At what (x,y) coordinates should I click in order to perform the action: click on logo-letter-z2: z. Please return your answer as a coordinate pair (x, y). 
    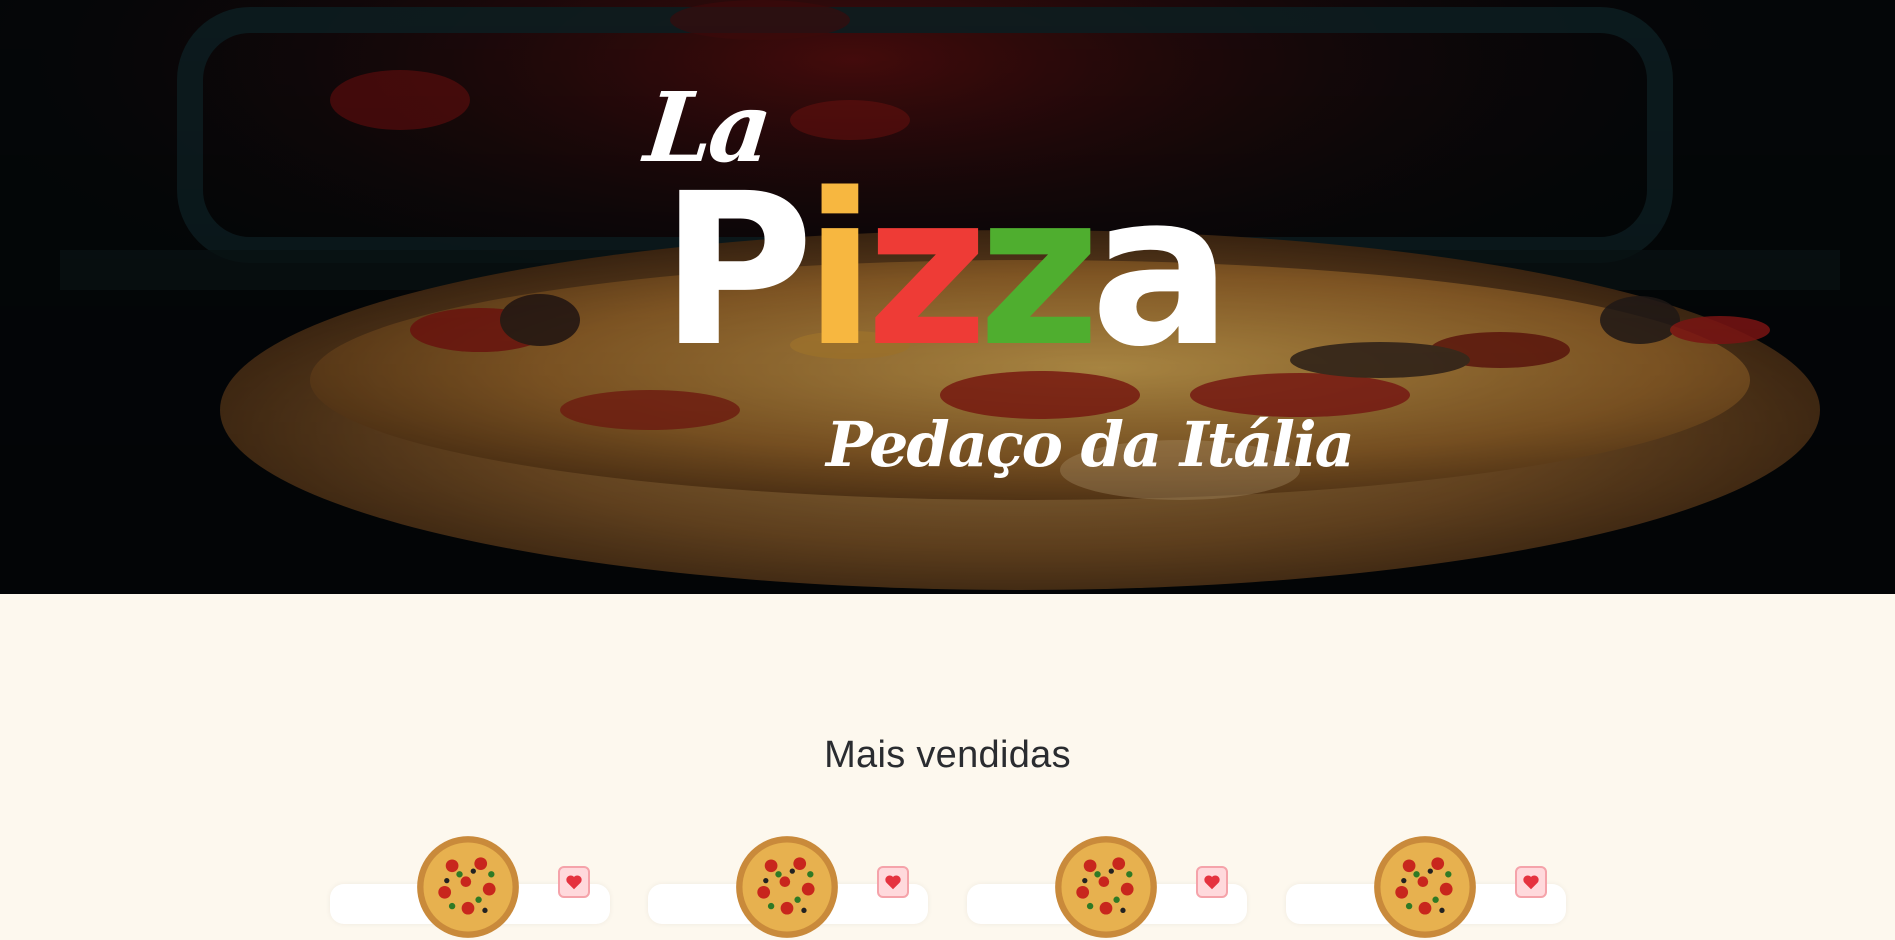
    Looking at the image, I should click on (1039, 270).